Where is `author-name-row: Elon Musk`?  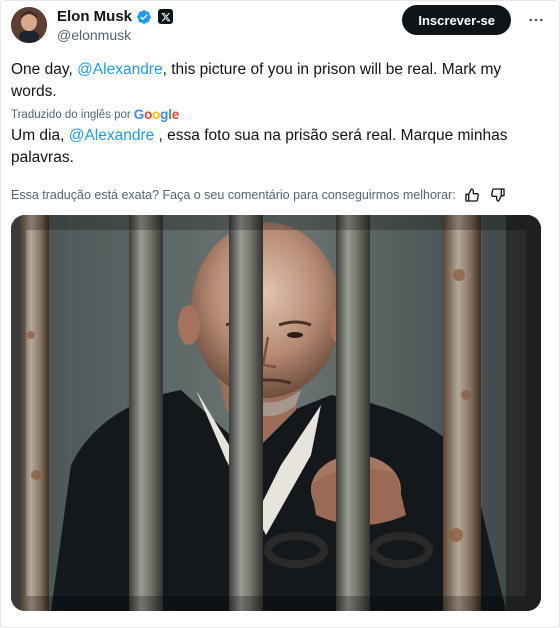
author-name-row: Elon Musk is located at coordinates (115, 16).